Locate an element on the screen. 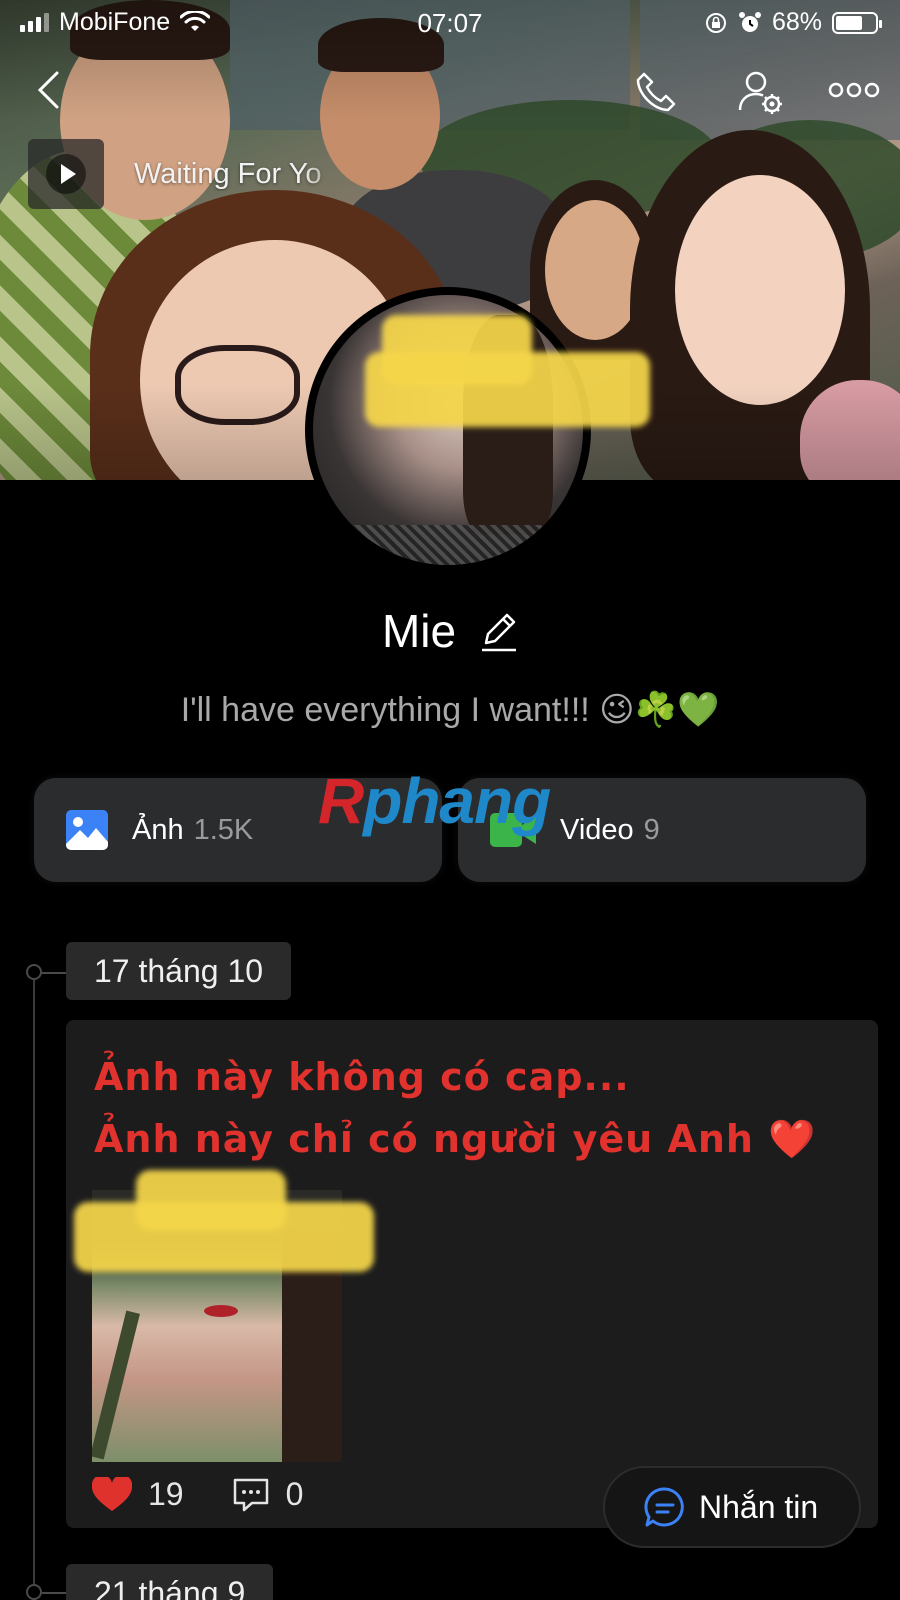 The width and height of the screenshot is (900, 1600). image-icon is located at coordinates (87, 830).